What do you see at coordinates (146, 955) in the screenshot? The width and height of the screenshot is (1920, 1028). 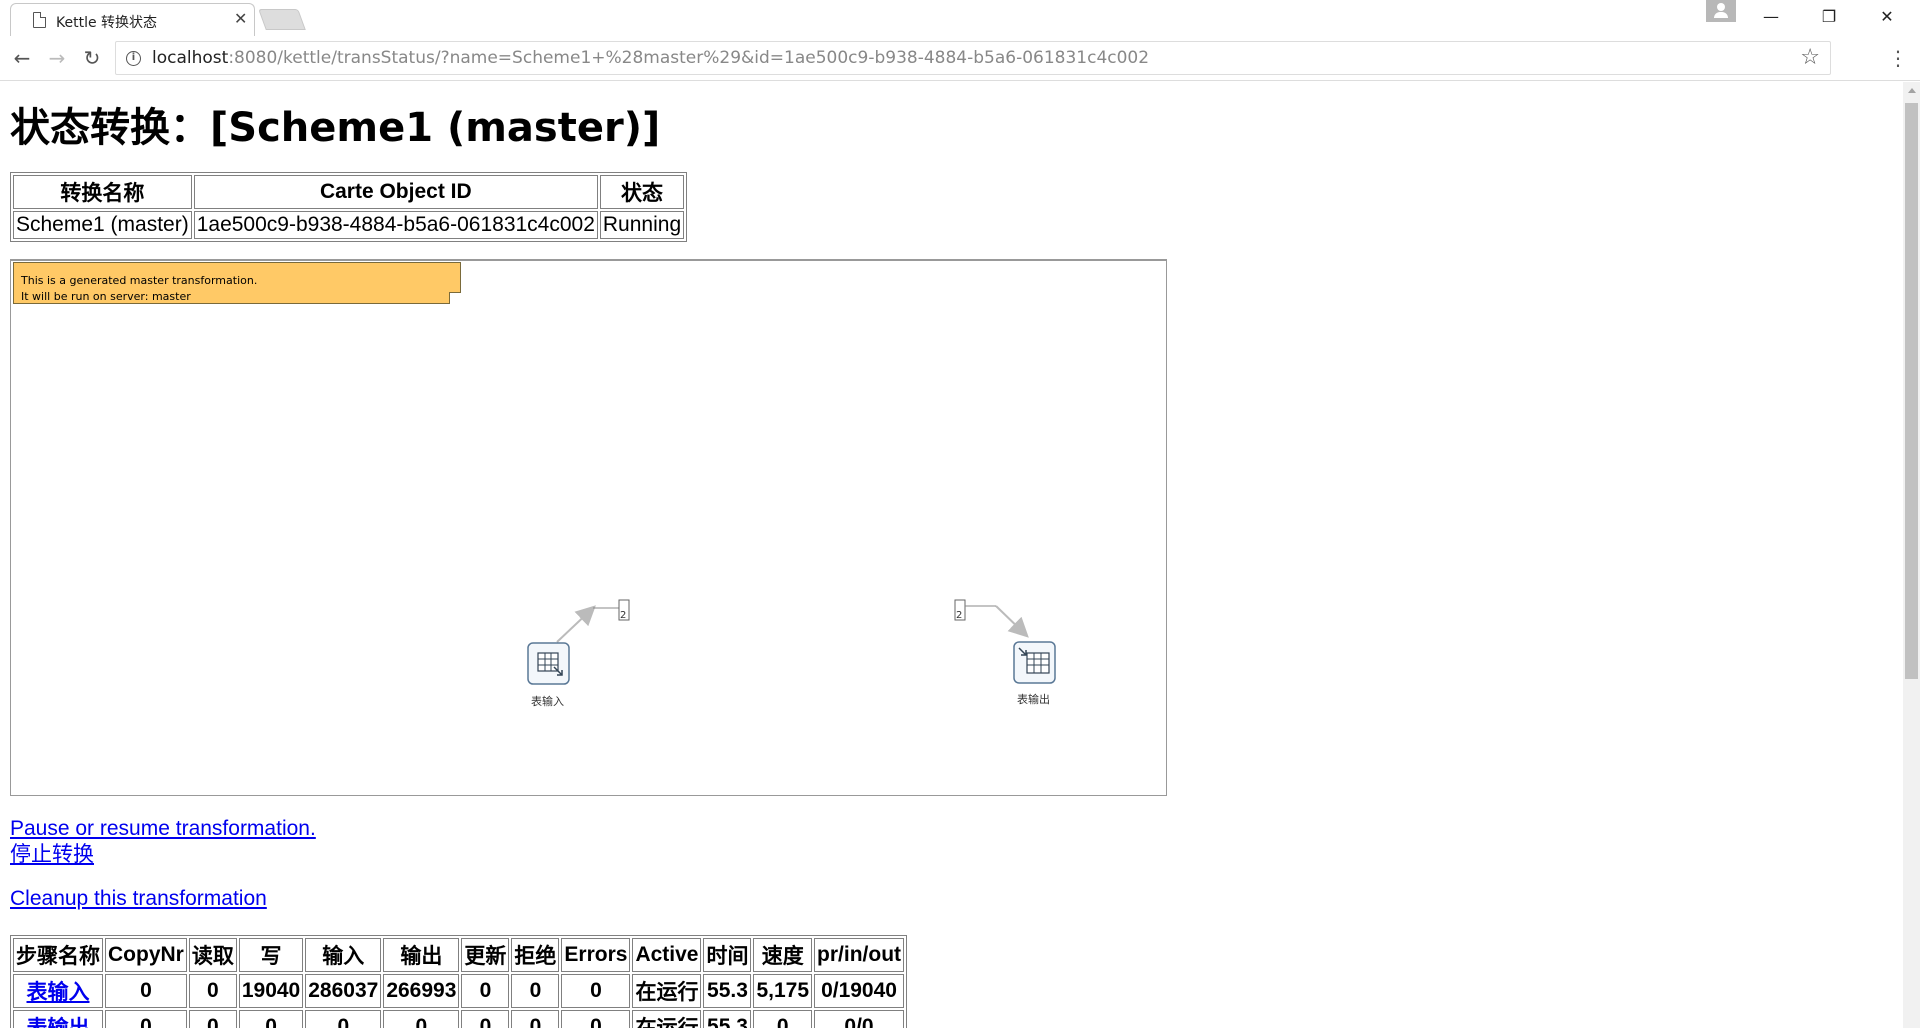 I see `table-header: CopyNr` at bounding box center [146, 955].